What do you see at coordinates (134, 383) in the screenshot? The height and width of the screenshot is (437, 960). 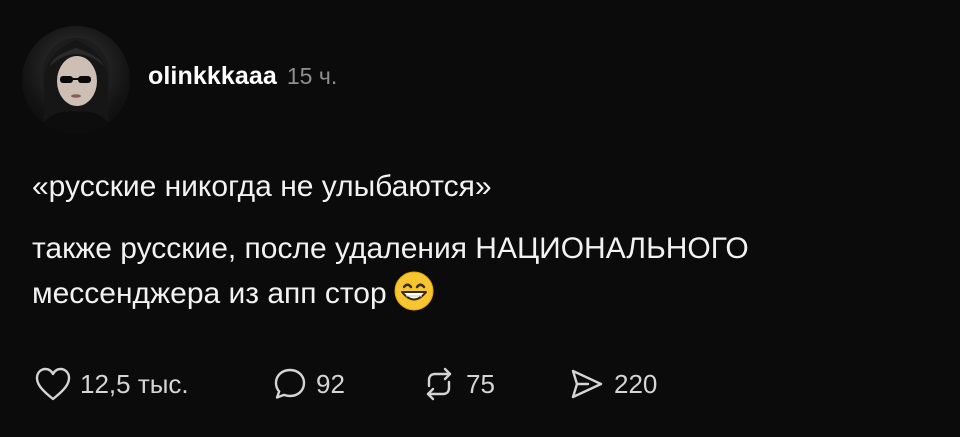 I see `like-count: 12,5 тыс.` at bounding box center [134, 383].